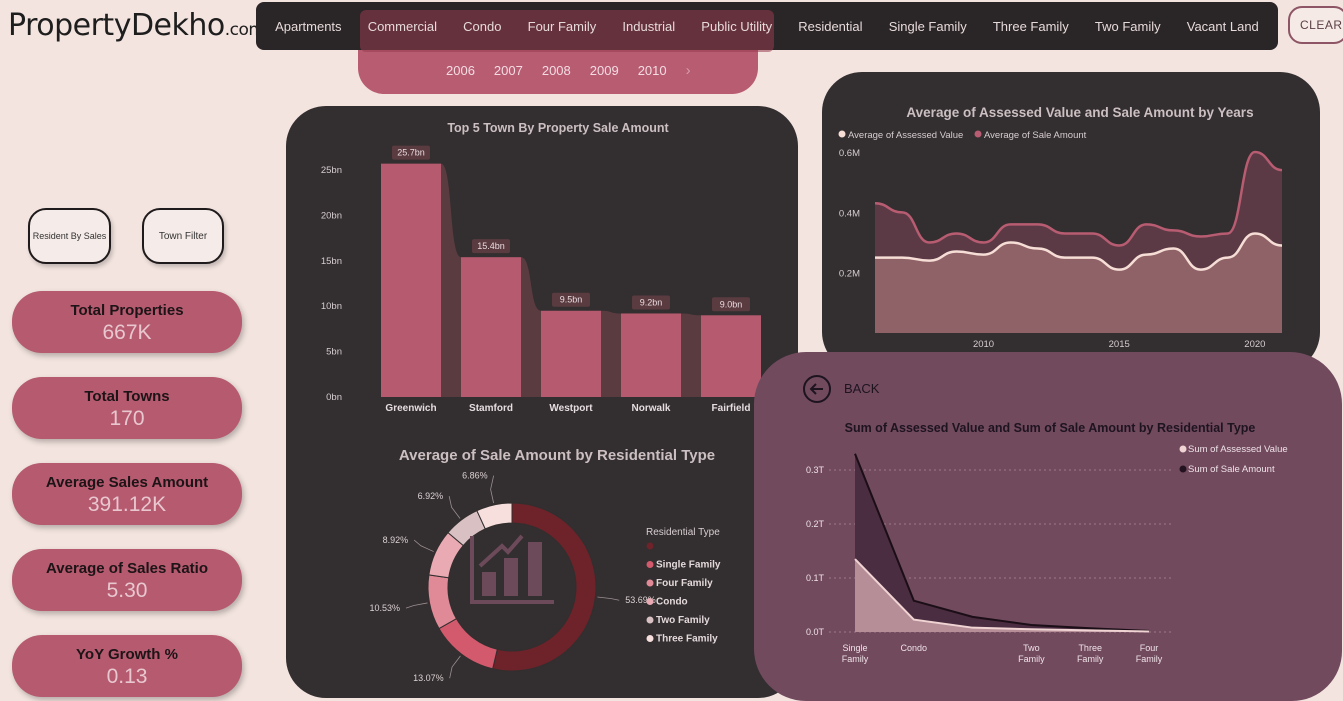 This screenshot has width=1343, height=701. I want to click on y-tick-label: 0.1T, so click(815, 578).